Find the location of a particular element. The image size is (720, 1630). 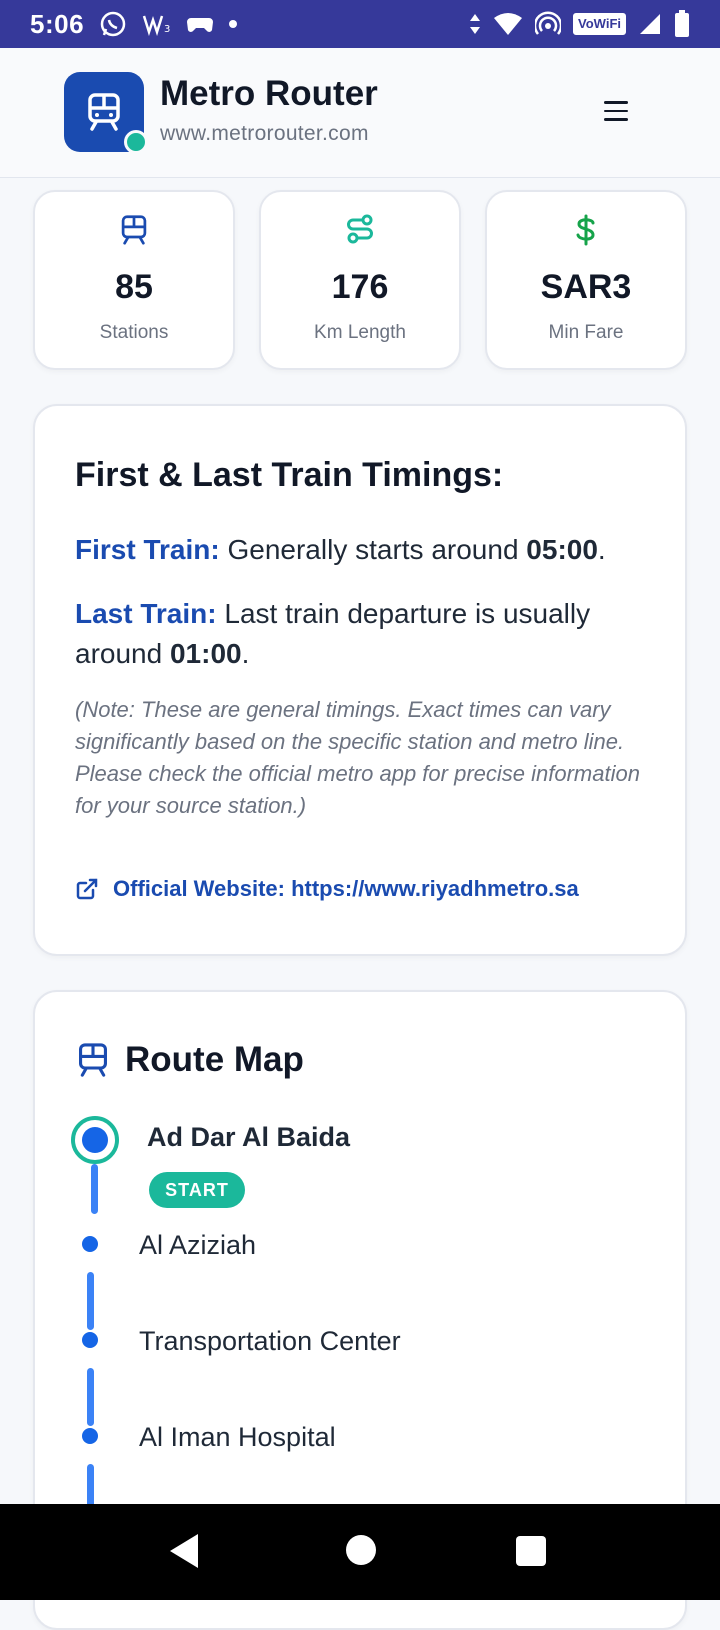

app-header: Metro Router www.metrorouter.com is located at coordinates (360, 113).